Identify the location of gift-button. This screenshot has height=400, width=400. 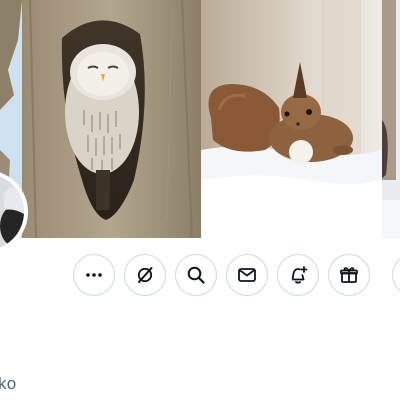
(349, 275).